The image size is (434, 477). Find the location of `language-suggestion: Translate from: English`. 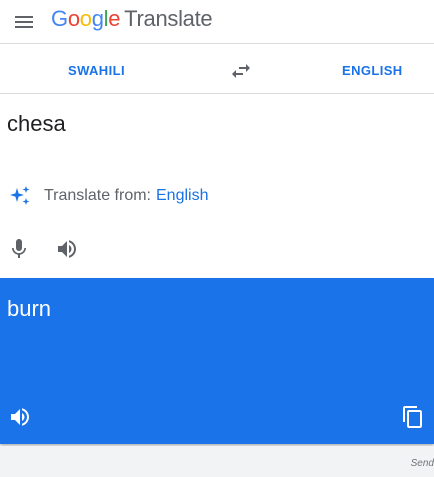

language-suggestion: Translate from: English is located at coordinates (108, 196).